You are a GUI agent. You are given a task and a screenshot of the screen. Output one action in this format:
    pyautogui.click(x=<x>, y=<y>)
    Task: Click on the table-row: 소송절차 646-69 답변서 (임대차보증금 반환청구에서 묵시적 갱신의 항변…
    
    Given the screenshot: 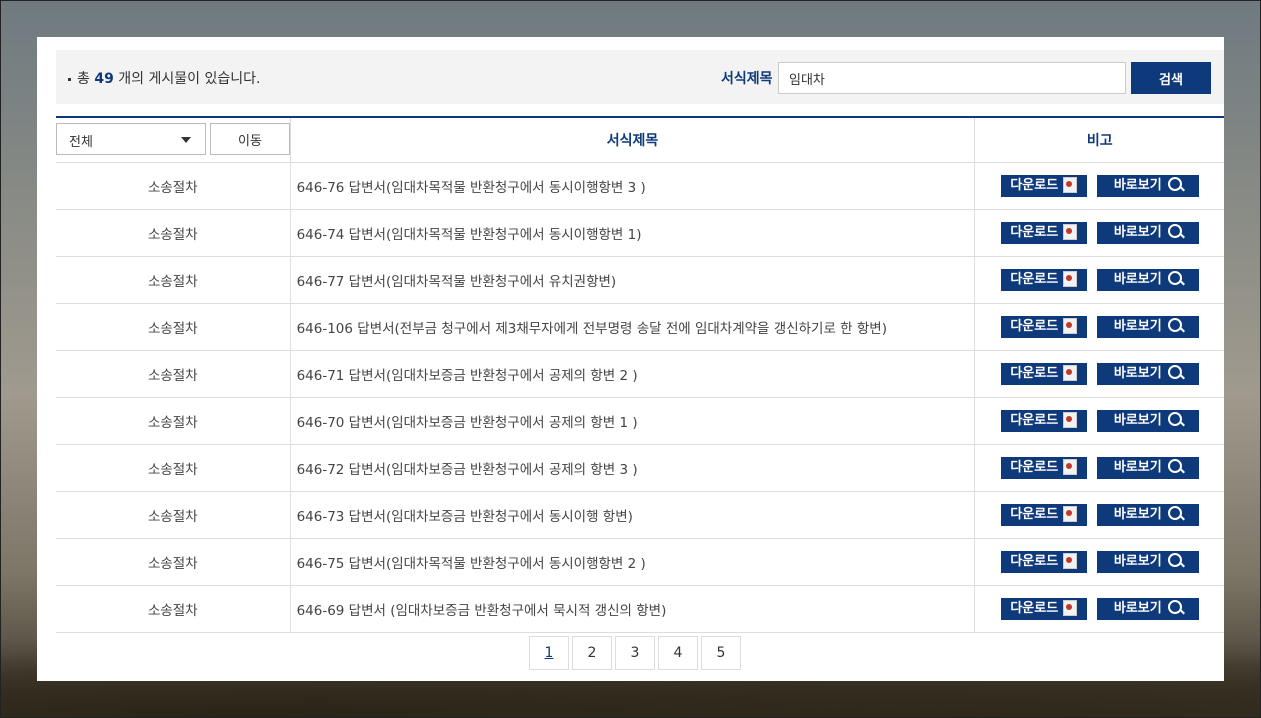 What is the action you would take?
    pyautogui.click(x=640, y=609)
    